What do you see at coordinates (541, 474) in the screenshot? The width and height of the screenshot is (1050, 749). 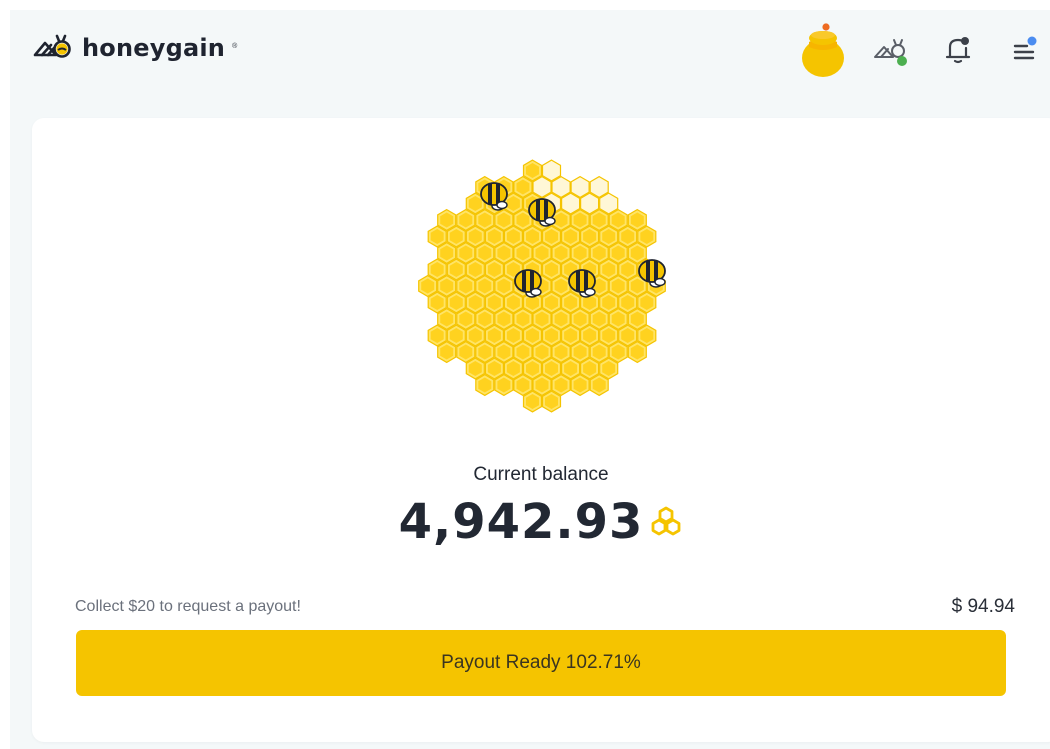 I see `balance-label: Current balance` at bounding box center [541, 474].